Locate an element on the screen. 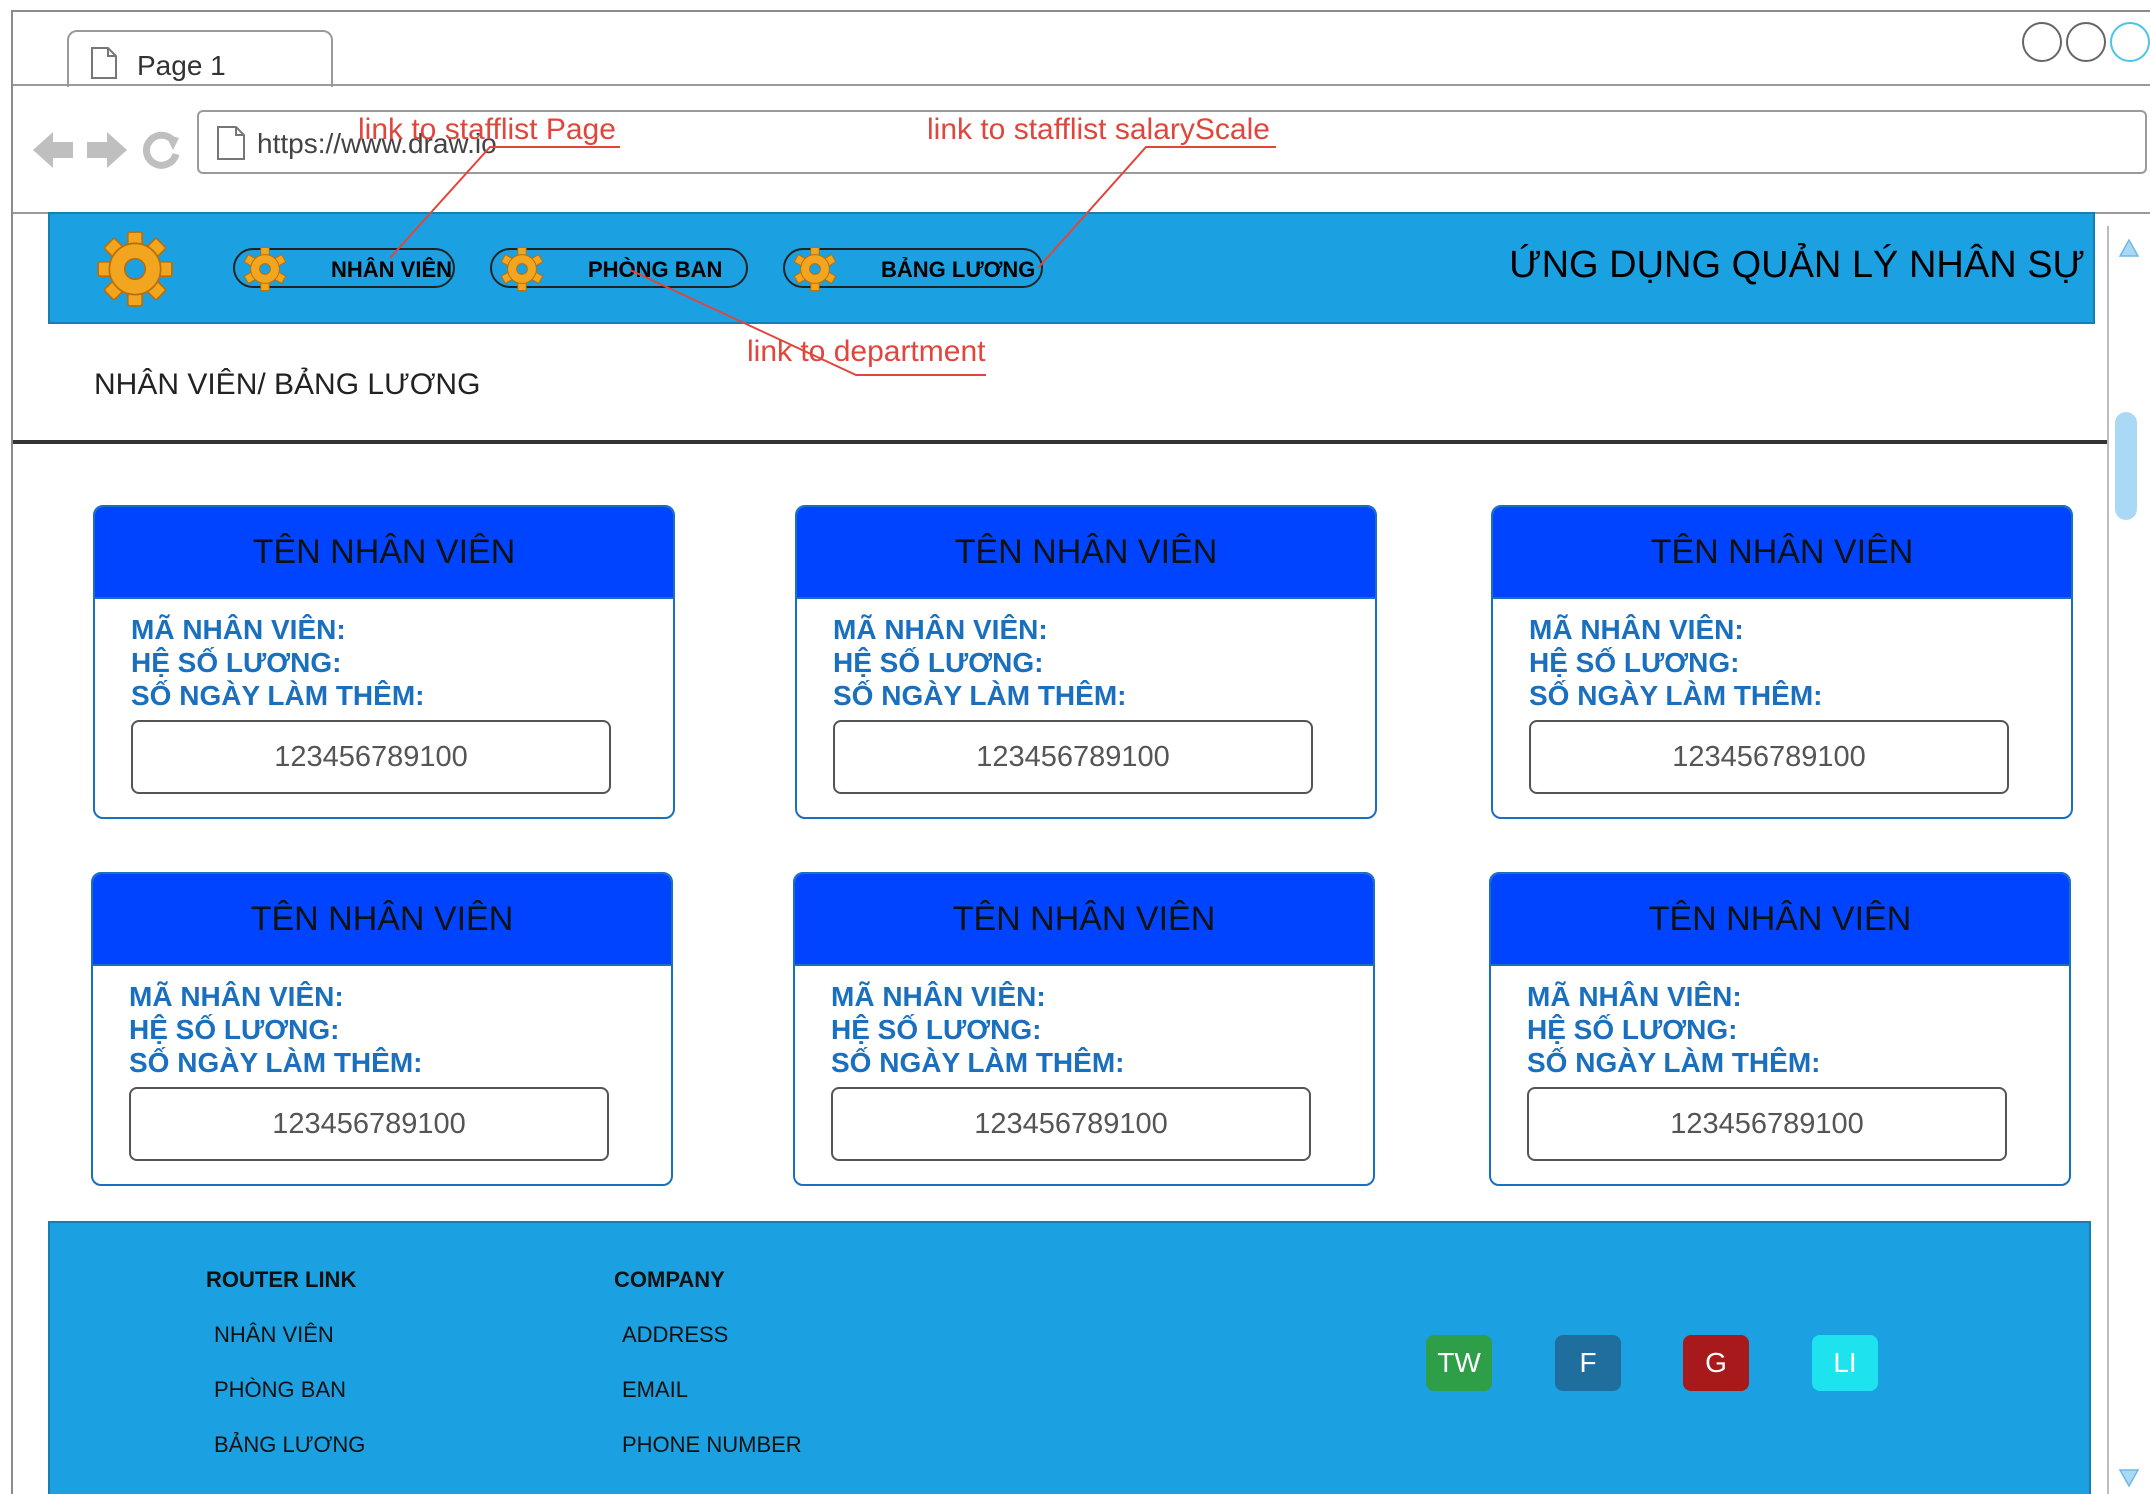  footer-link-phone: PHONE NUMBER is located at coordinates (712, 1445).